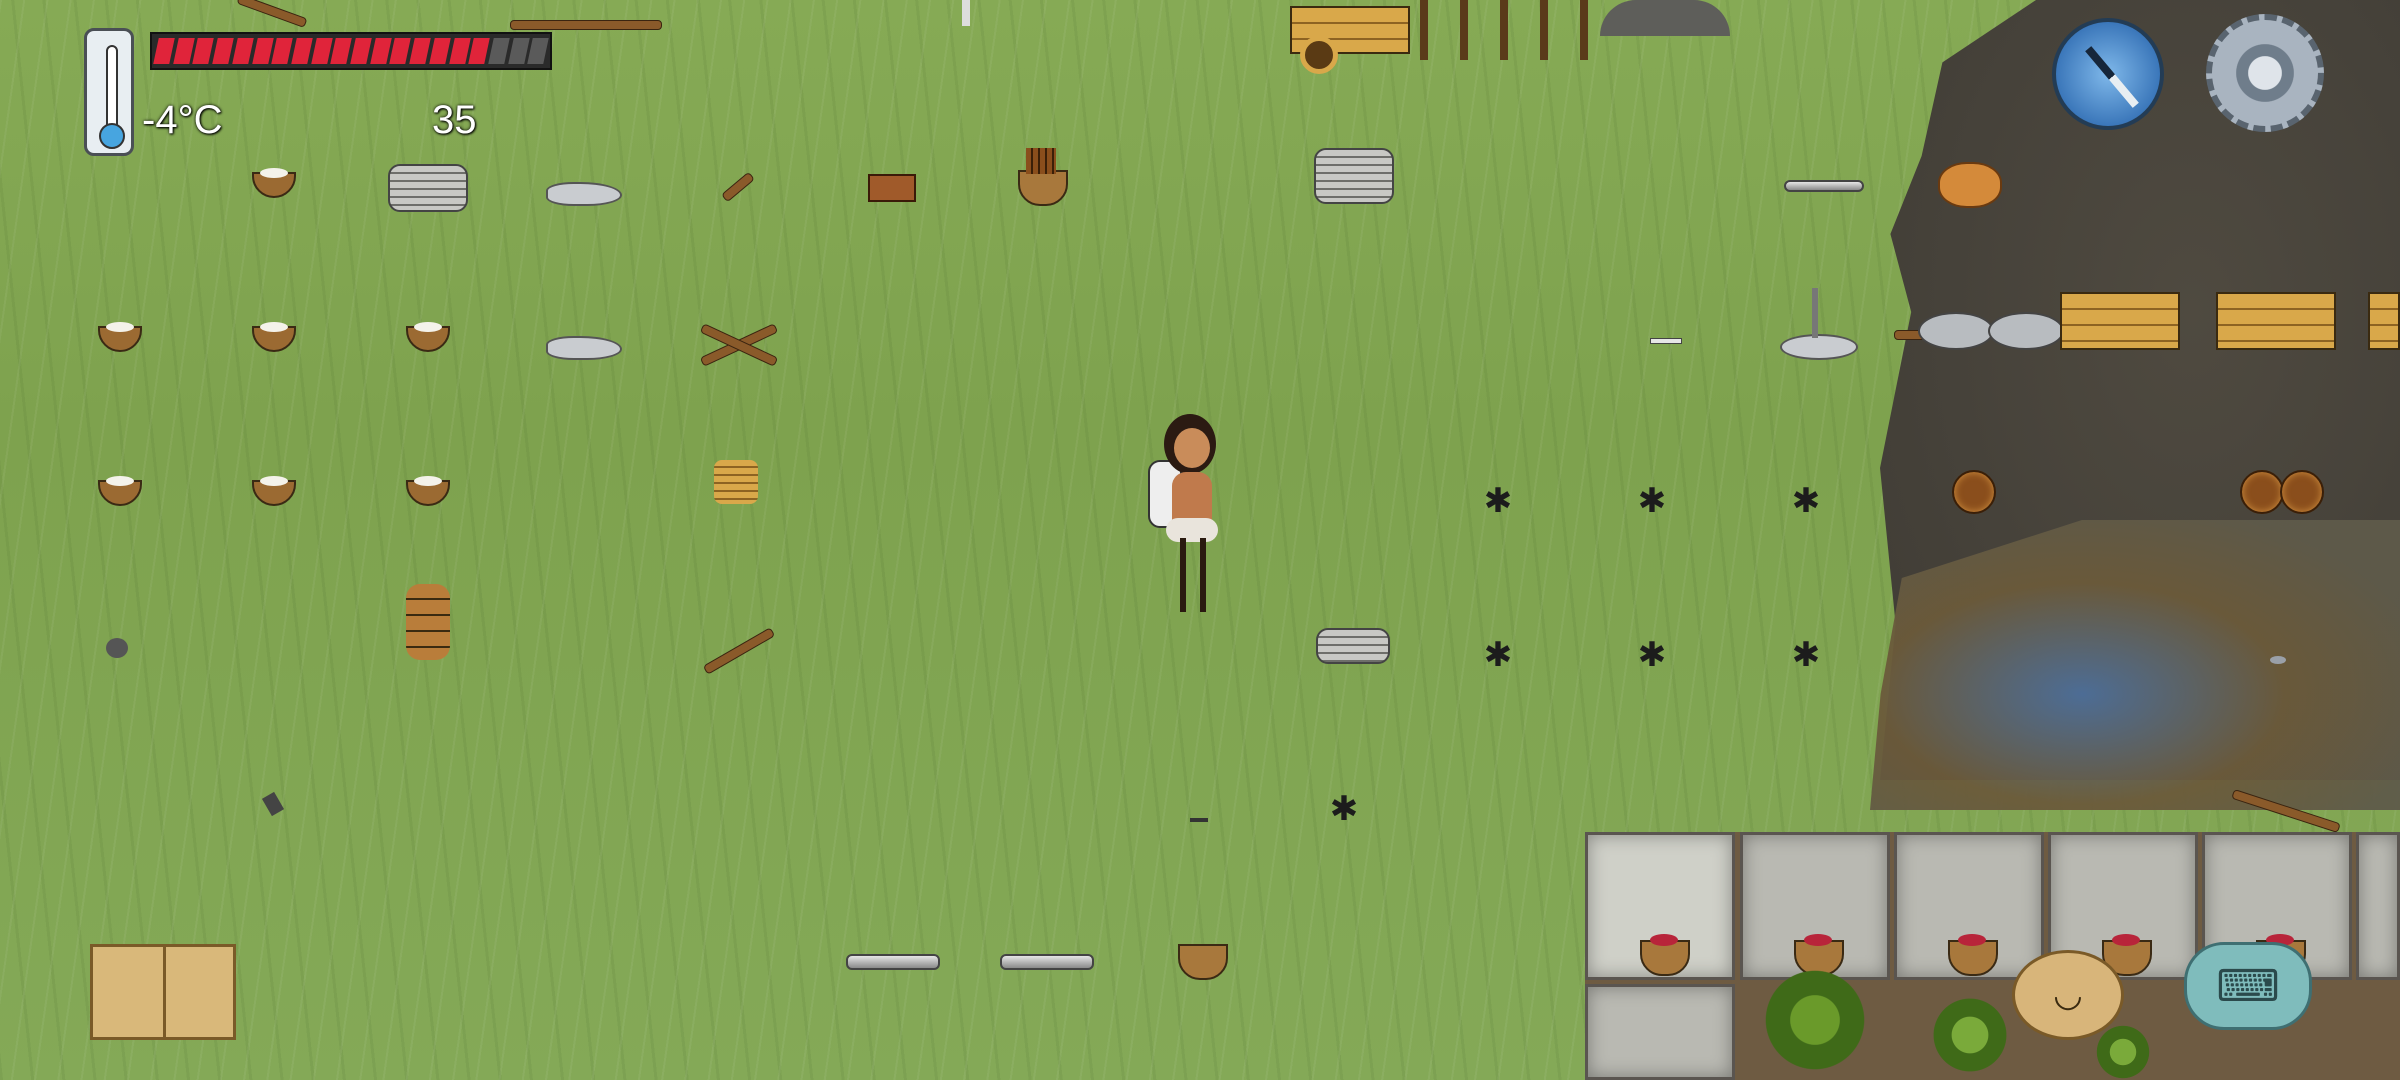 The width and height of the screenshot is (2400, 1080). Describe the element at coordinates (739, 651) in the screenshot. I see `stone-axe` at that location.